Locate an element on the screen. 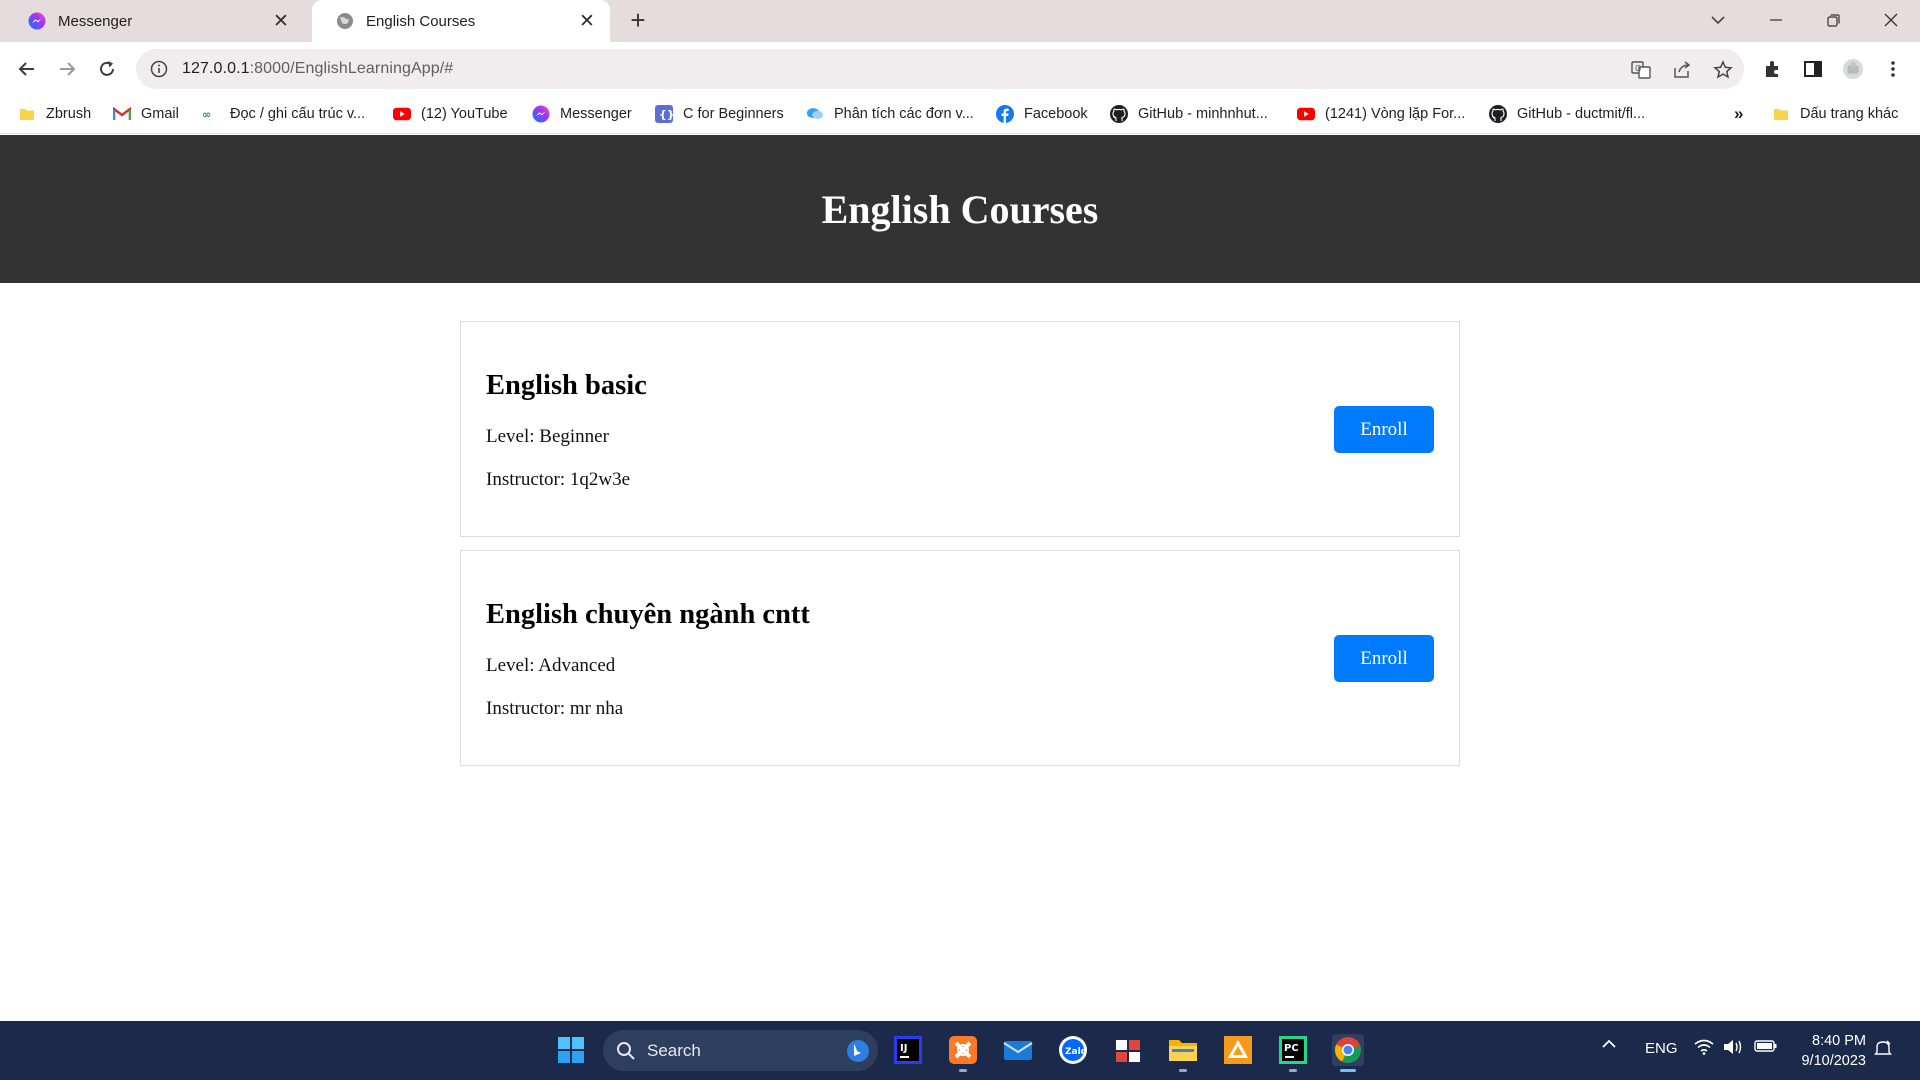 Image resolution: width=1920 pixels, height=1080 pixels. course-level: Level: Beginner is located at coordinates (547, 436).